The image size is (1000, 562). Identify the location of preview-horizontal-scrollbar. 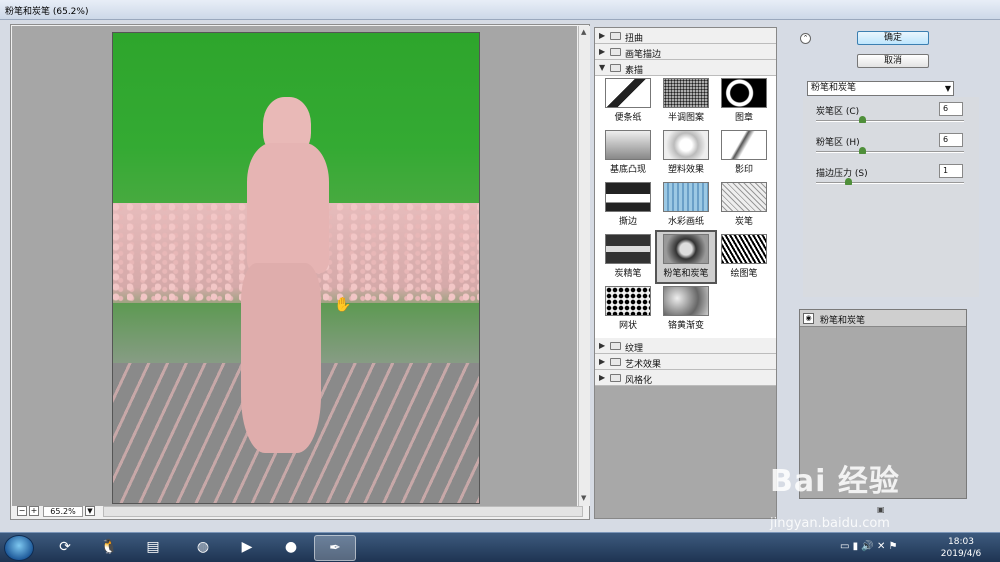
(343, 511).